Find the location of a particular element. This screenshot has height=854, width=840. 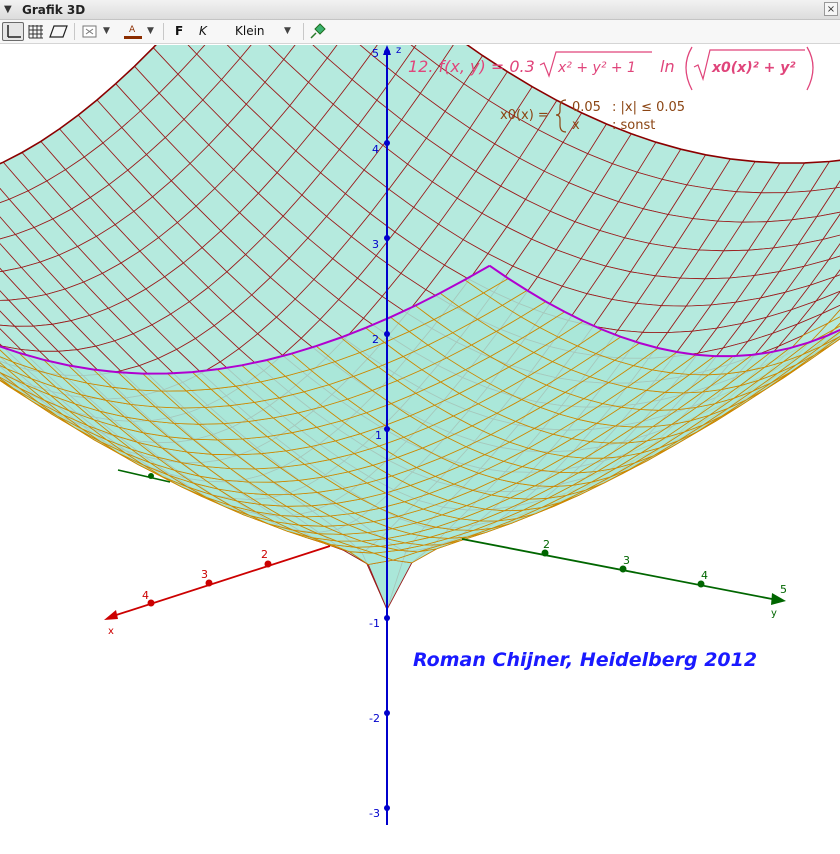

surface-patch is located at coordinates (390, 584).